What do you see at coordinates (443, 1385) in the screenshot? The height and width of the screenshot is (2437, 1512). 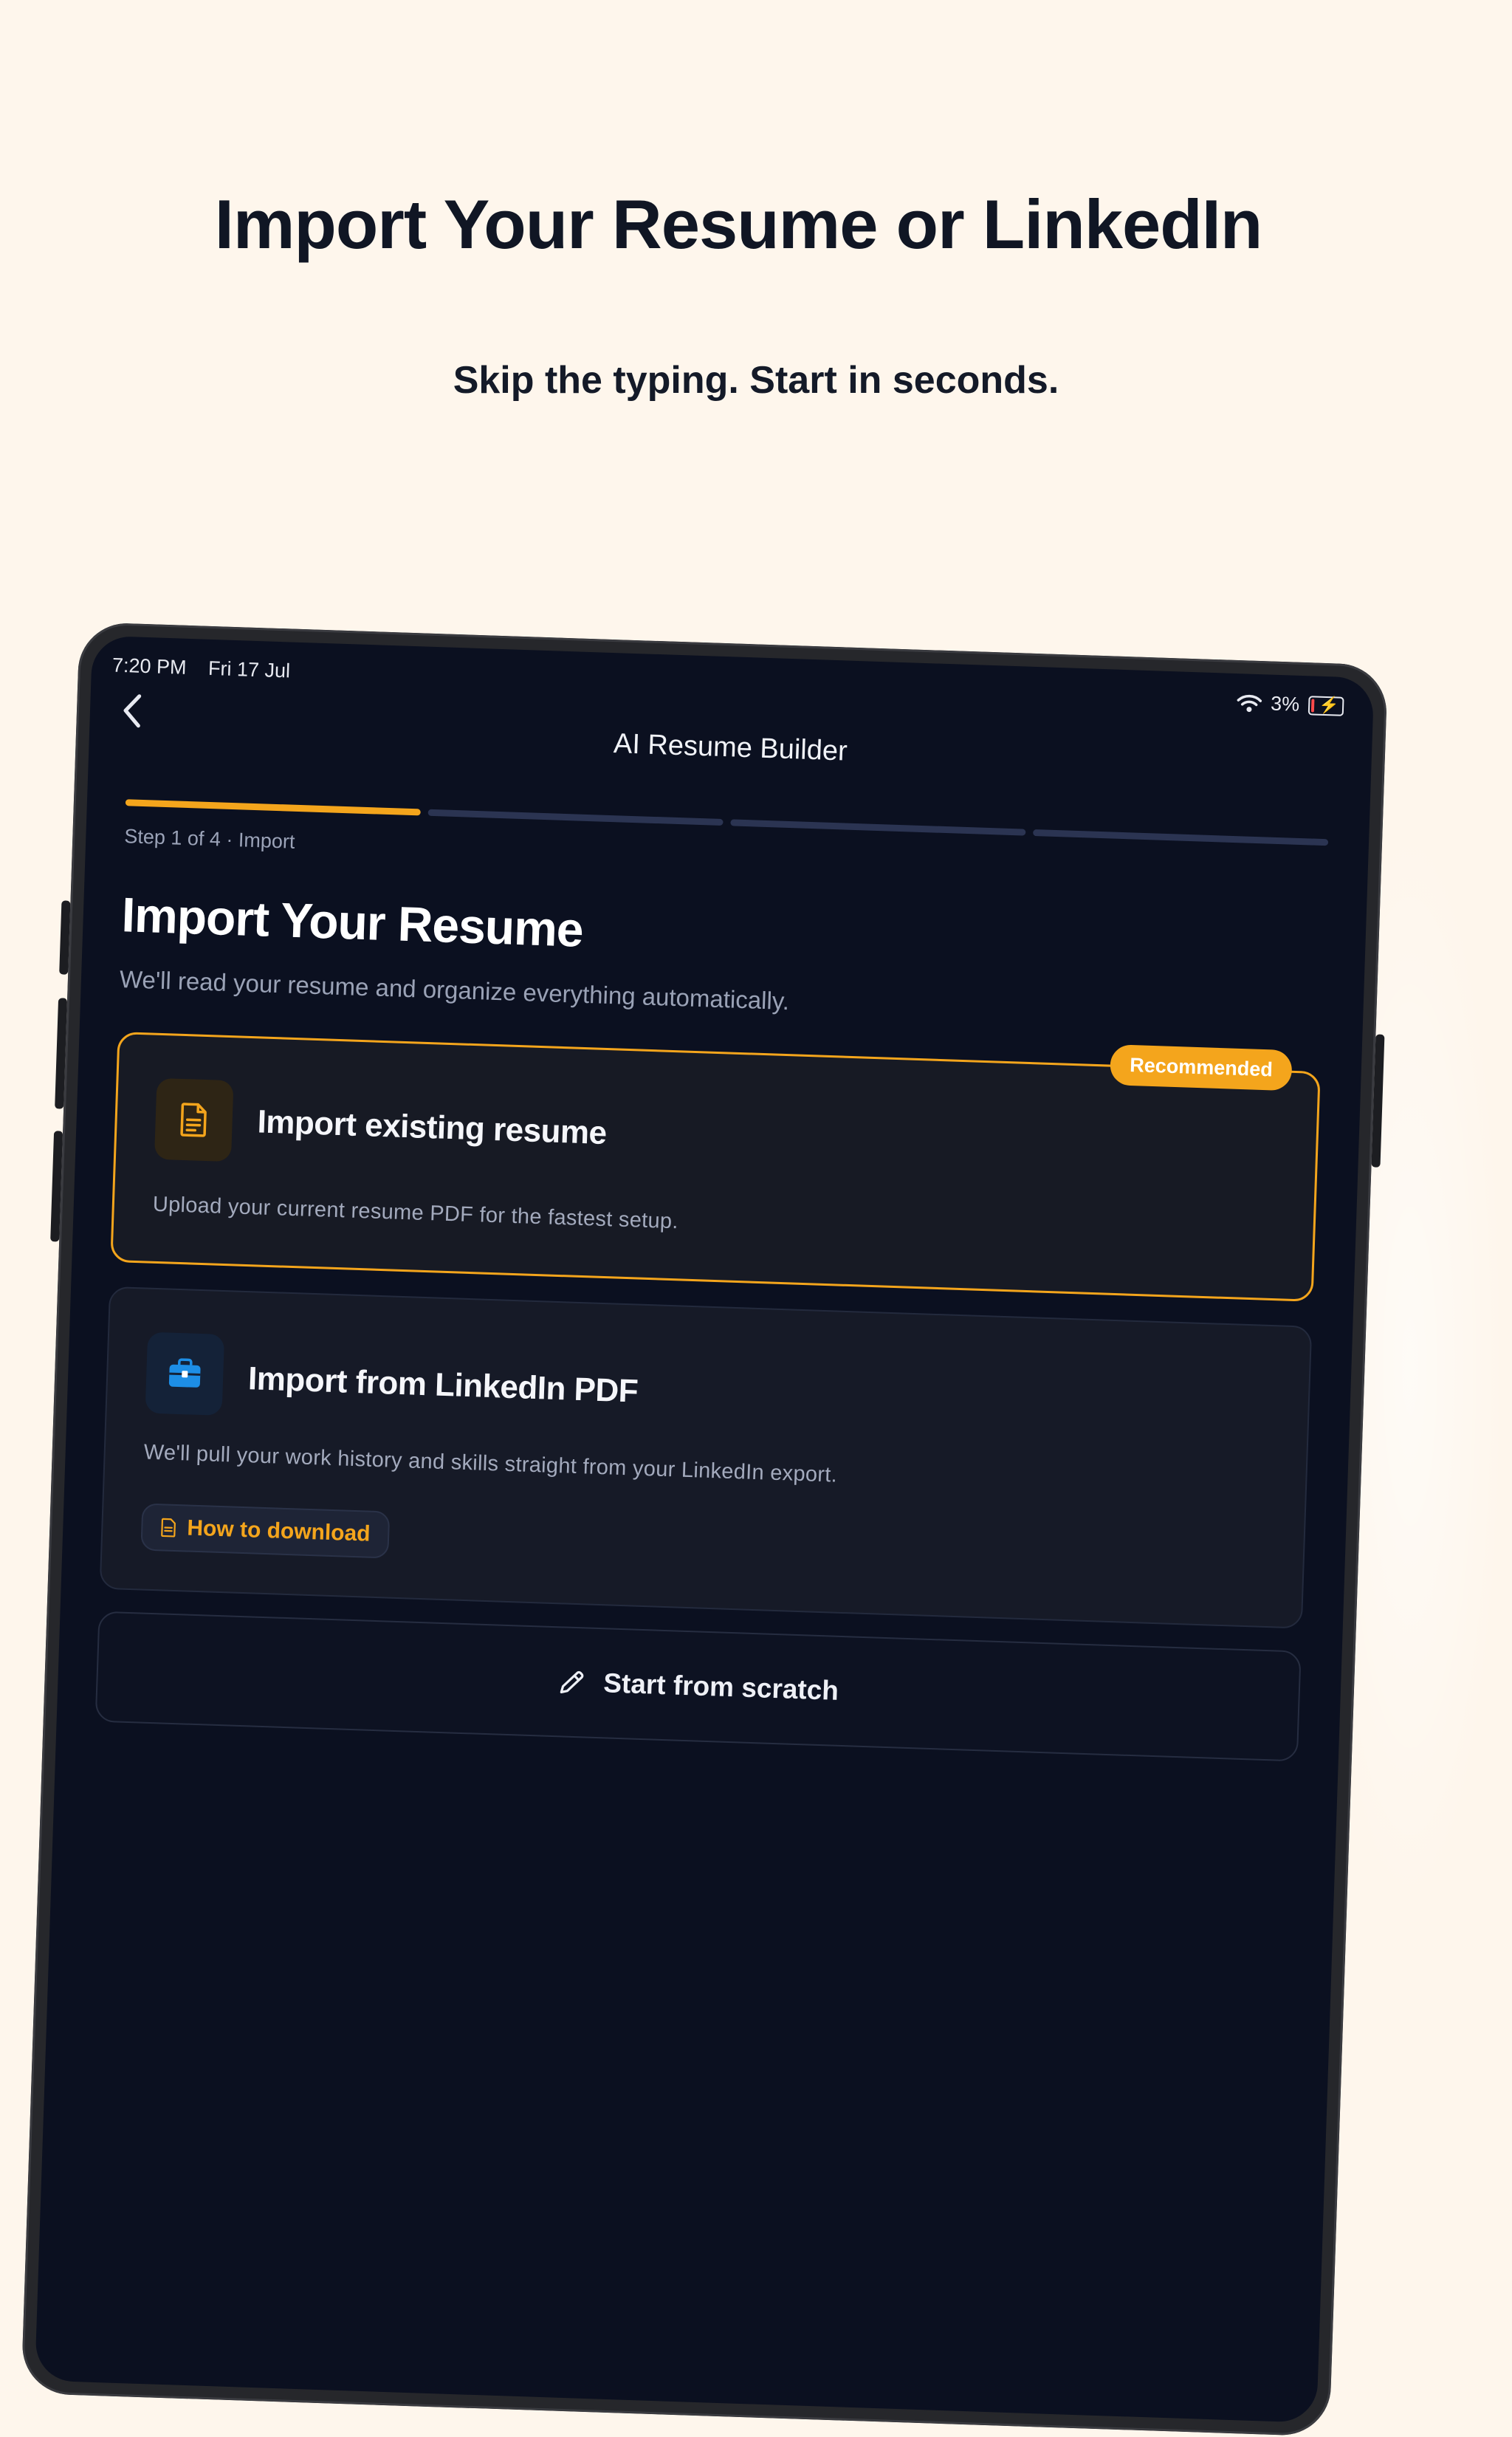 I see `import-linkedin-title: Import from LinkedIn PDF` at bounding box center [443, 1385].